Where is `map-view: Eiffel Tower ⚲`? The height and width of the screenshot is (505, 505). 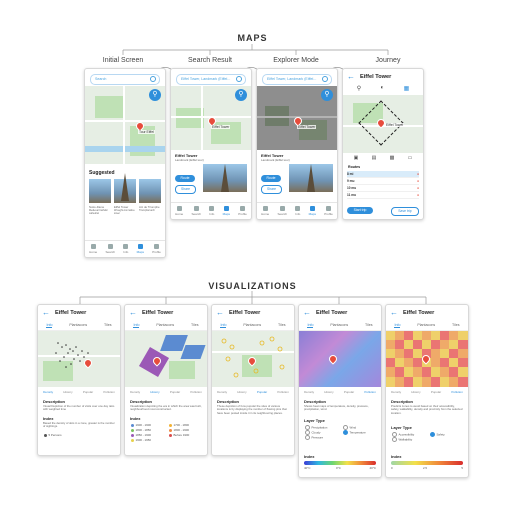
map-view: Eiffel Tower ⚲ is located at coordinates (211, 118).